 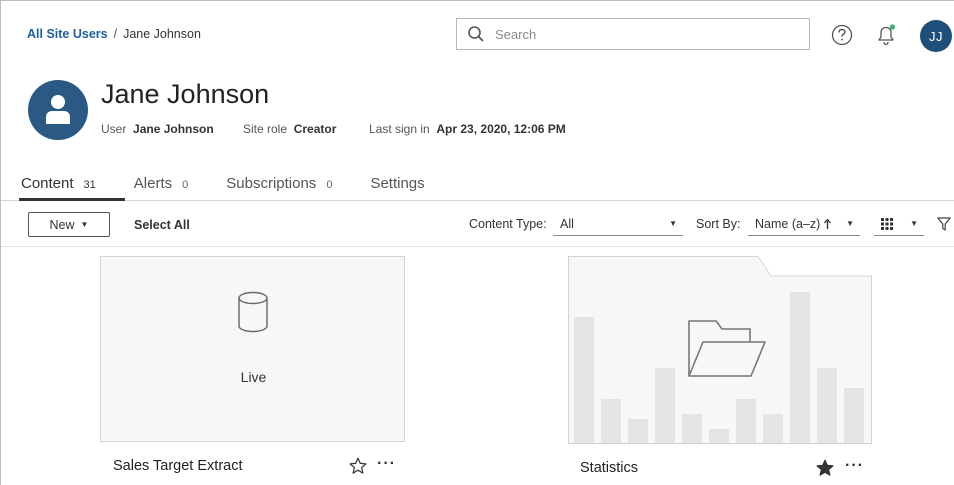 What do you see at coordinates (477, 200) in the screenshot?
I see `tabs-divider` at bounding box center [477, 200].